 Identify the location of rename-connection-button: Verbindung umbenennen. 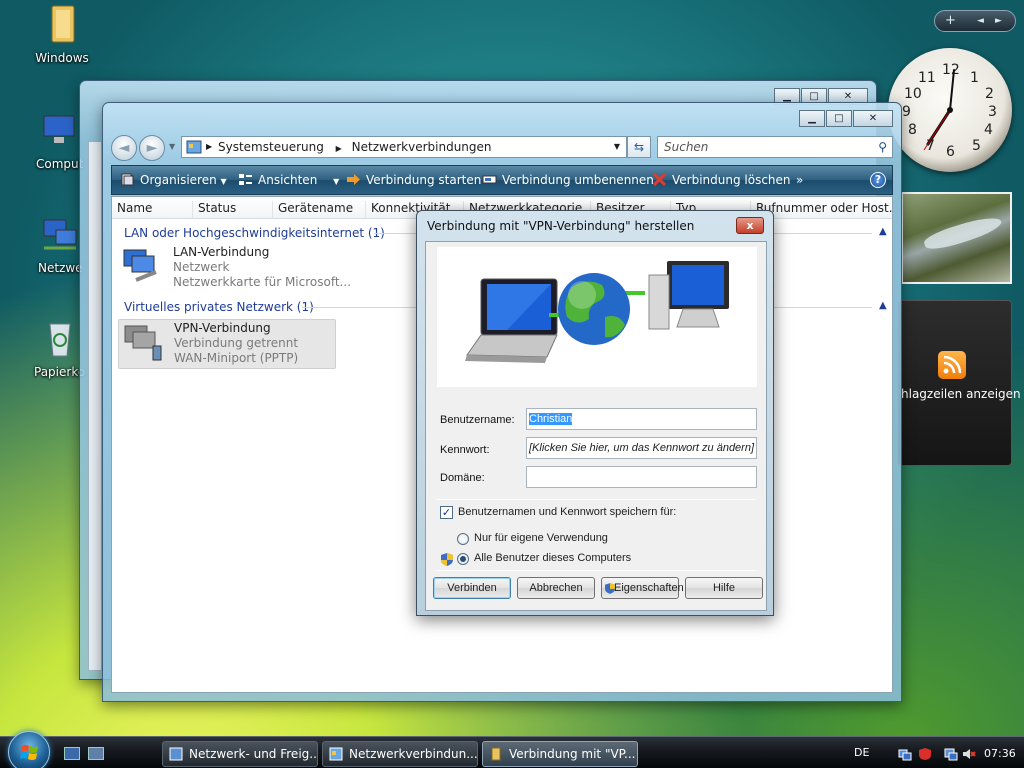
(568, 180).